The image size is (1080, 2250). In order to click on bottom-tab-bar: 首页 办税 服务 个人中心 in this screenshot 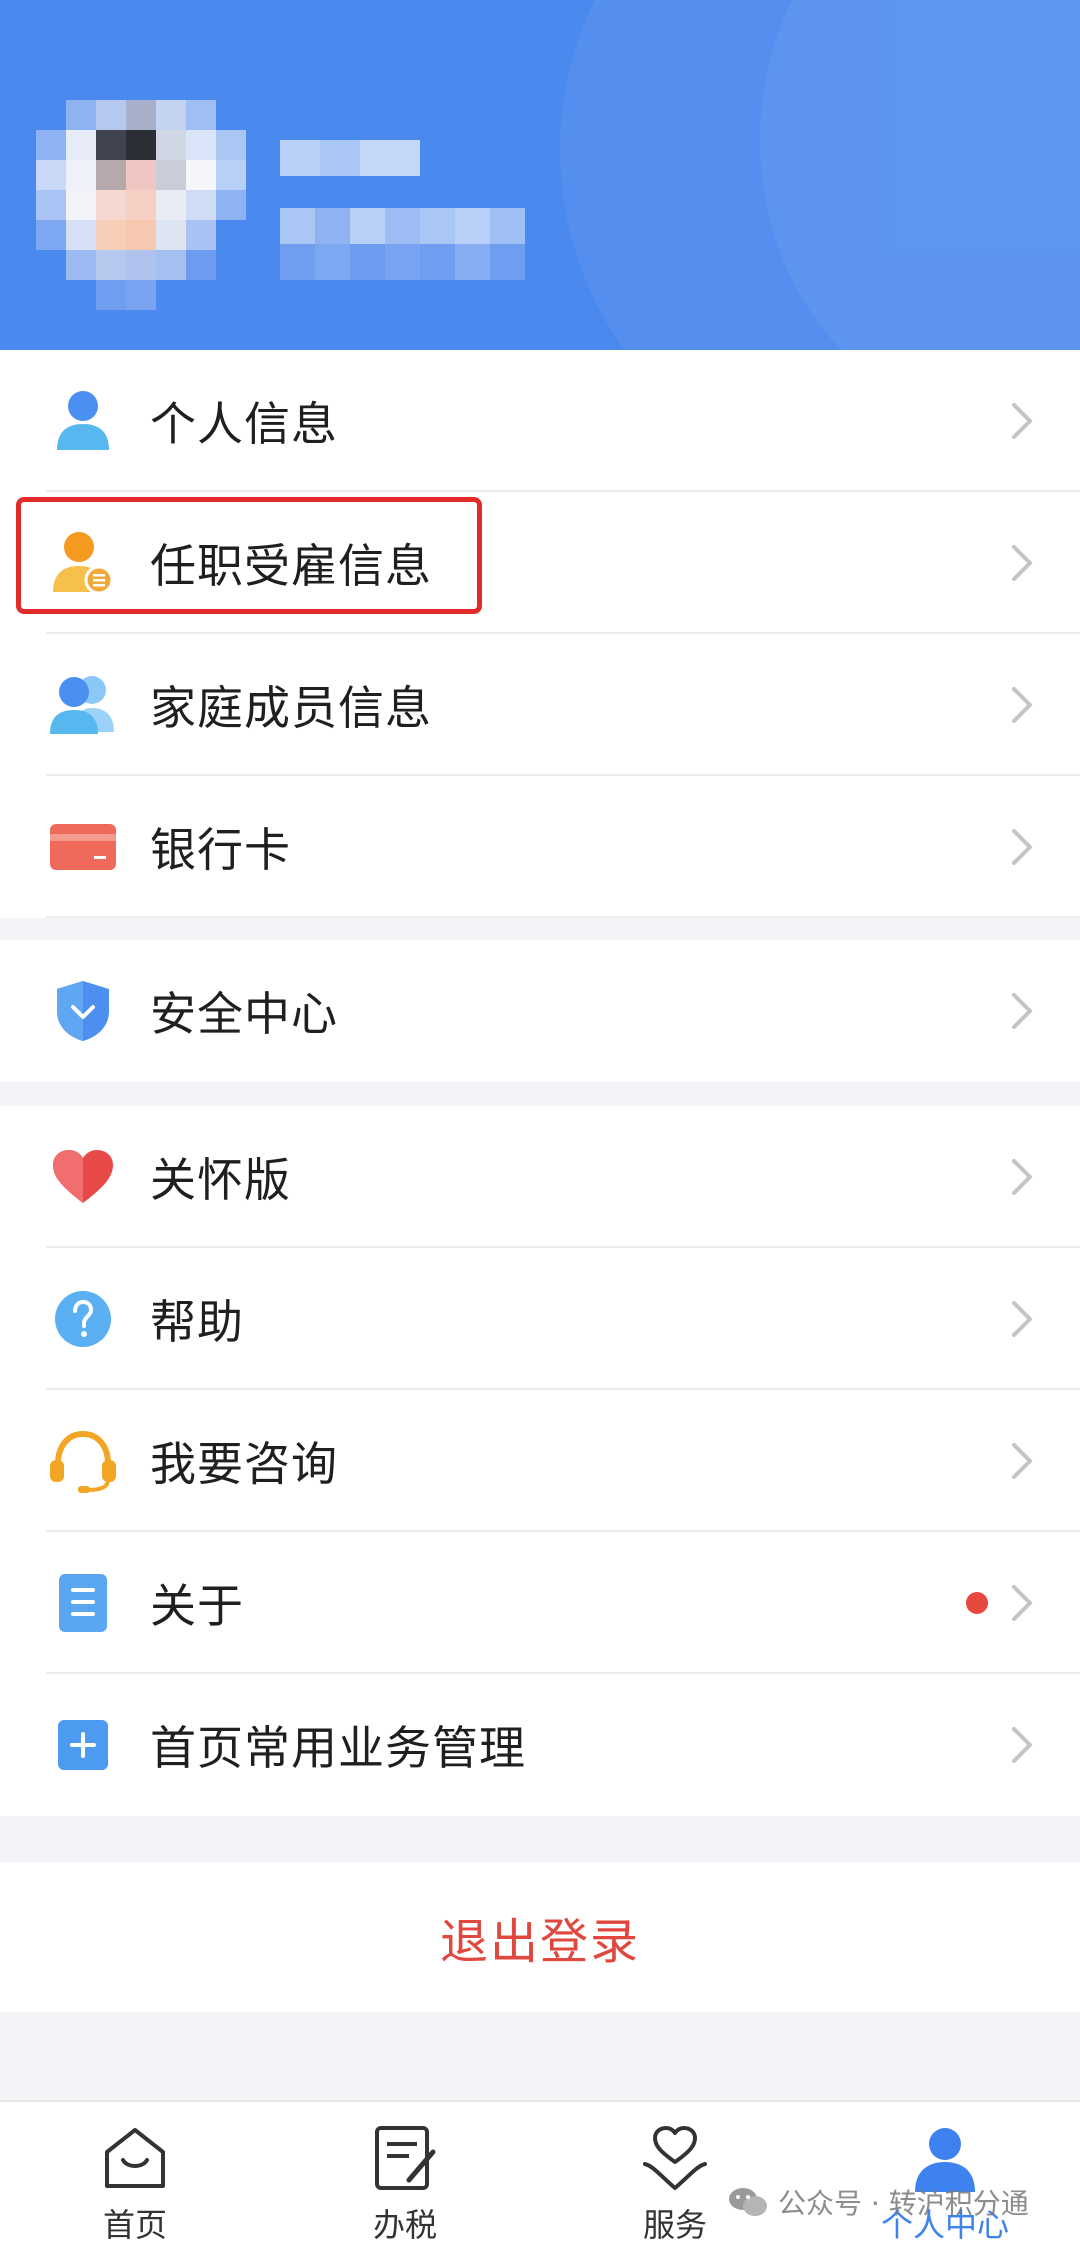, I will do `click(540, 2175)`.